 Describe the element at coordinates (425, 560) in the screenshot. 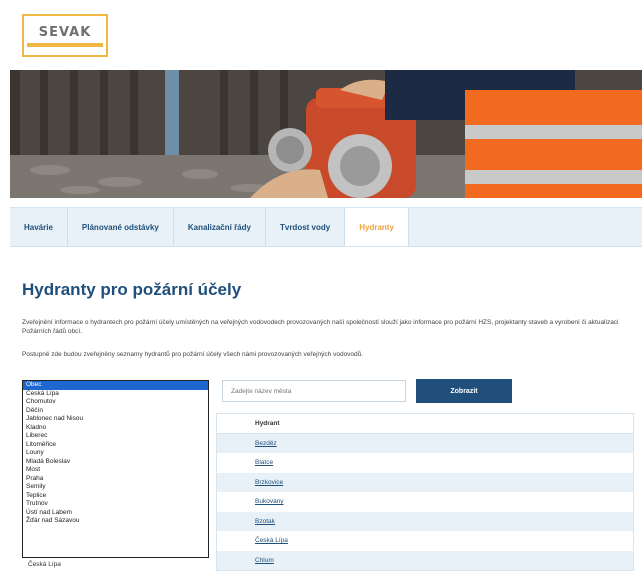

I see `table-row: Chlum` at that location.